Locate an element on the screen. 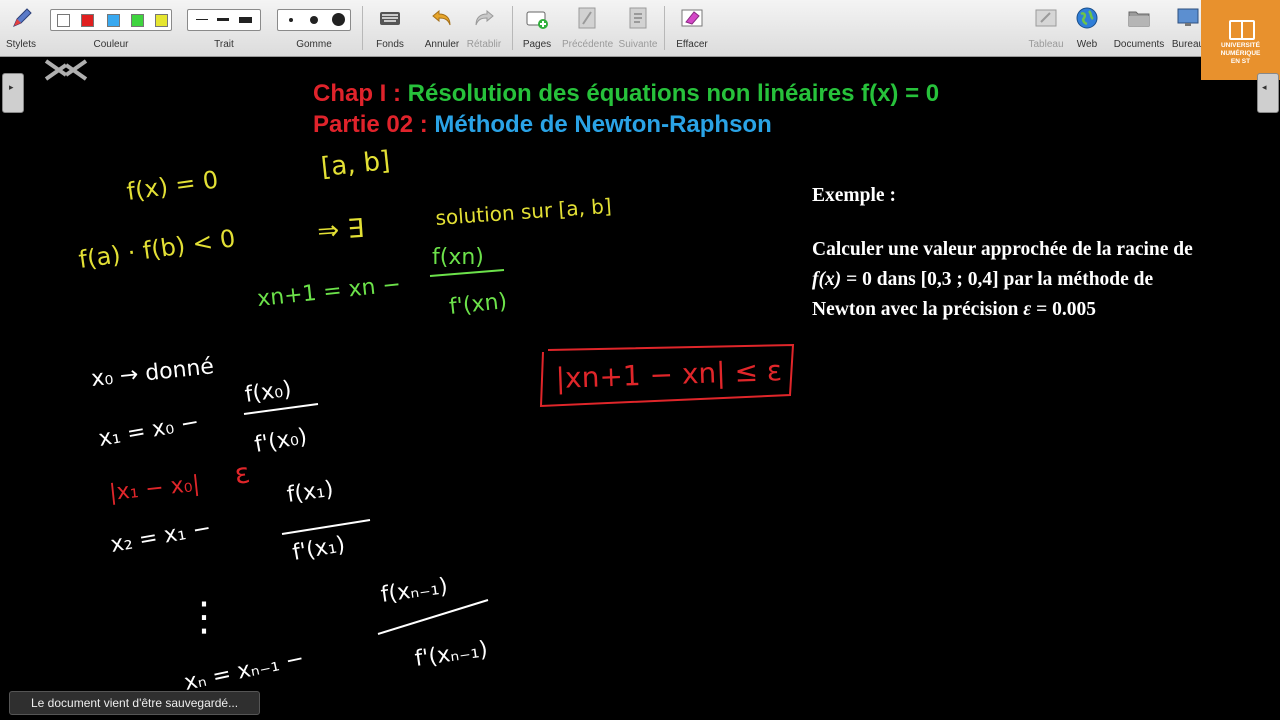 The height and width of the screenshot is (720, 1280). hw-xn-den: f'(xₙ₋₁) is located at coordinates (451, 654).